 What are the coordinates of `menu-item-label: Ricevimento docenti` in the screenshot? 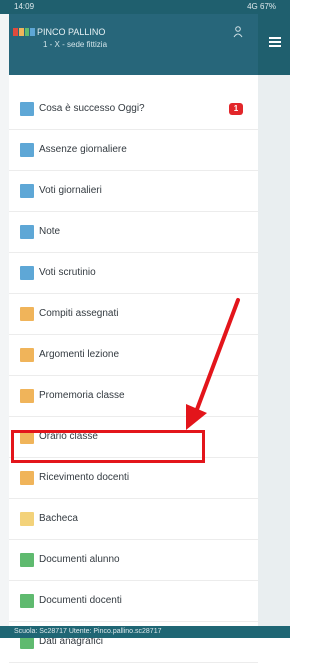 It's located at (84, 477).